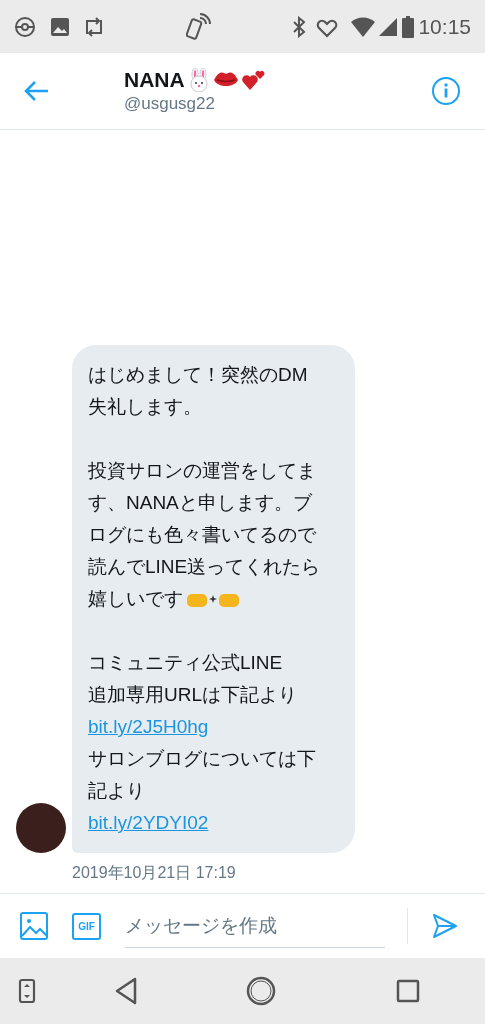  What do you see at coordinates (27, 991) in the screenshot?
I see `rotate-screen-icon` at bounding box center [27, 991].